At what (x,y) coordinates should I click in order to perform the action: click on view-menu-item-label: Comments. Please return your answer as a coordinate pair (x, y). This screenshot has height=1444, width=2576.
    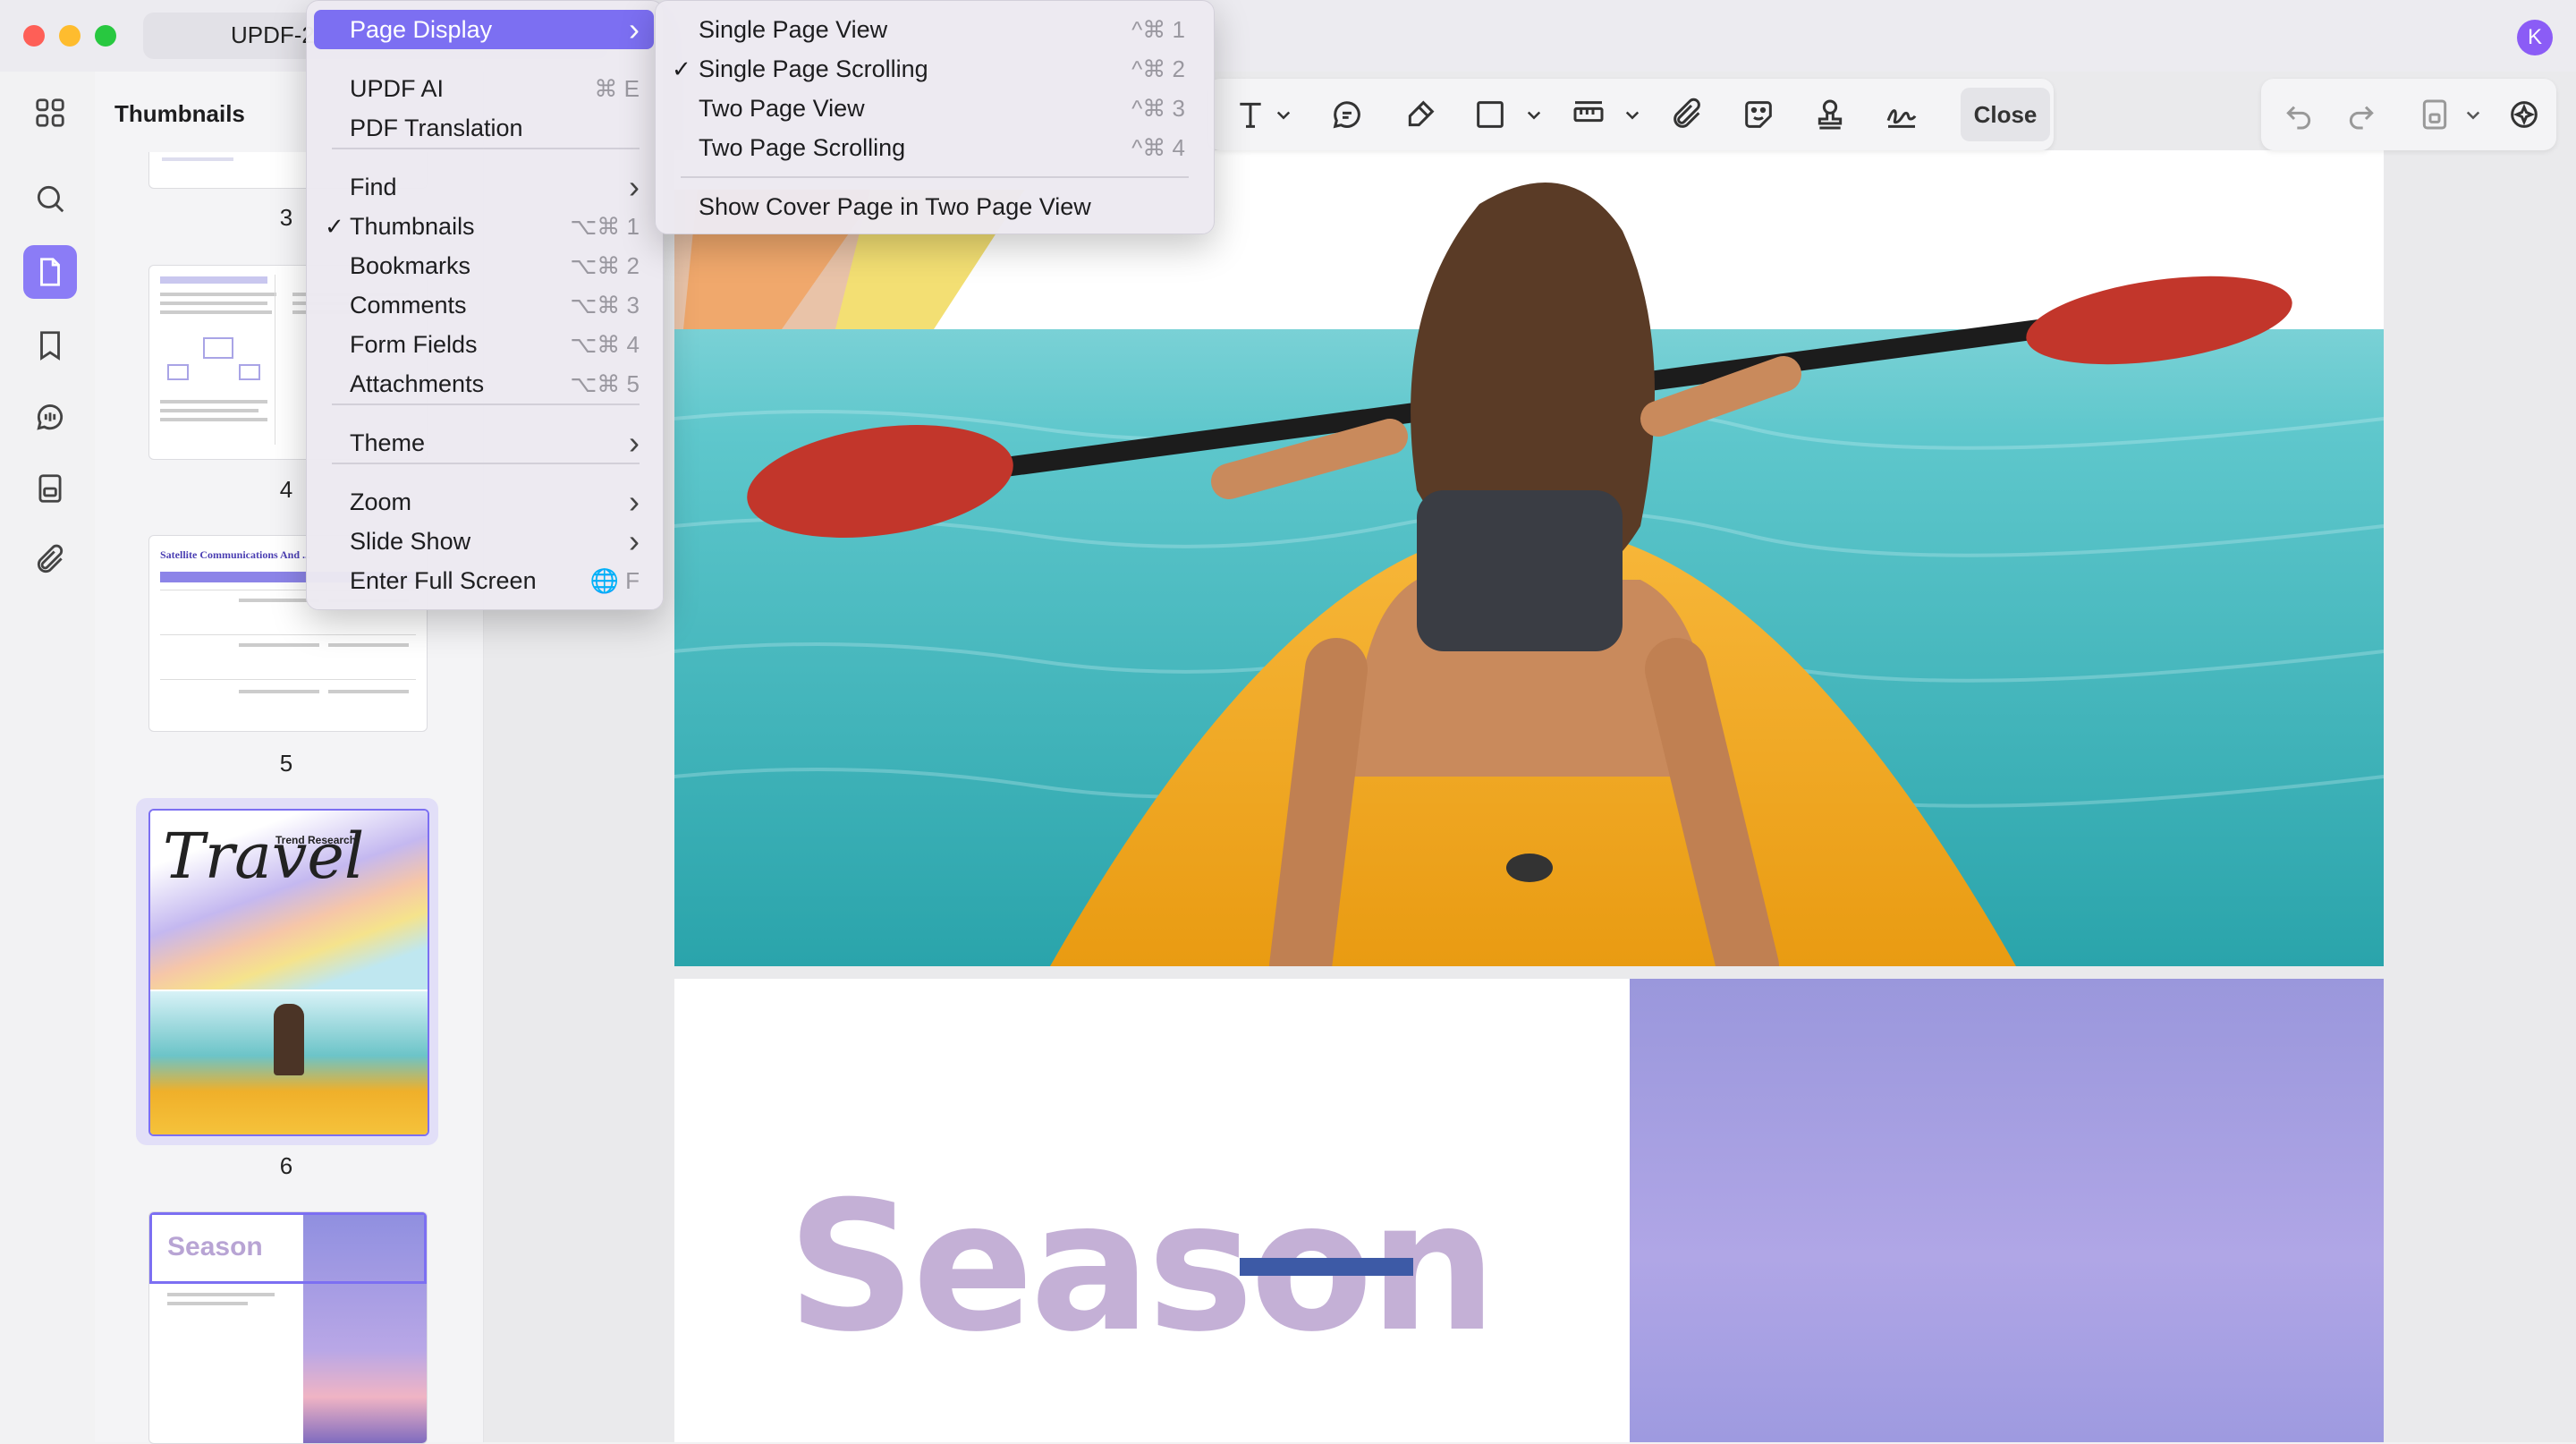
    Looking at the image, I should click on (408, 305).